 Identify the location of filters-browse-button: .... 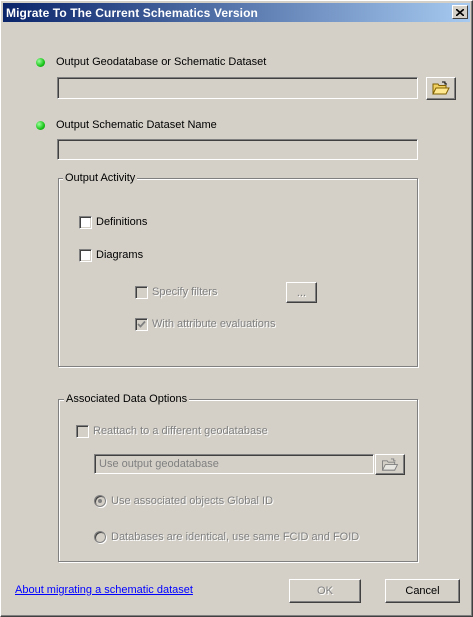
(301, 292).